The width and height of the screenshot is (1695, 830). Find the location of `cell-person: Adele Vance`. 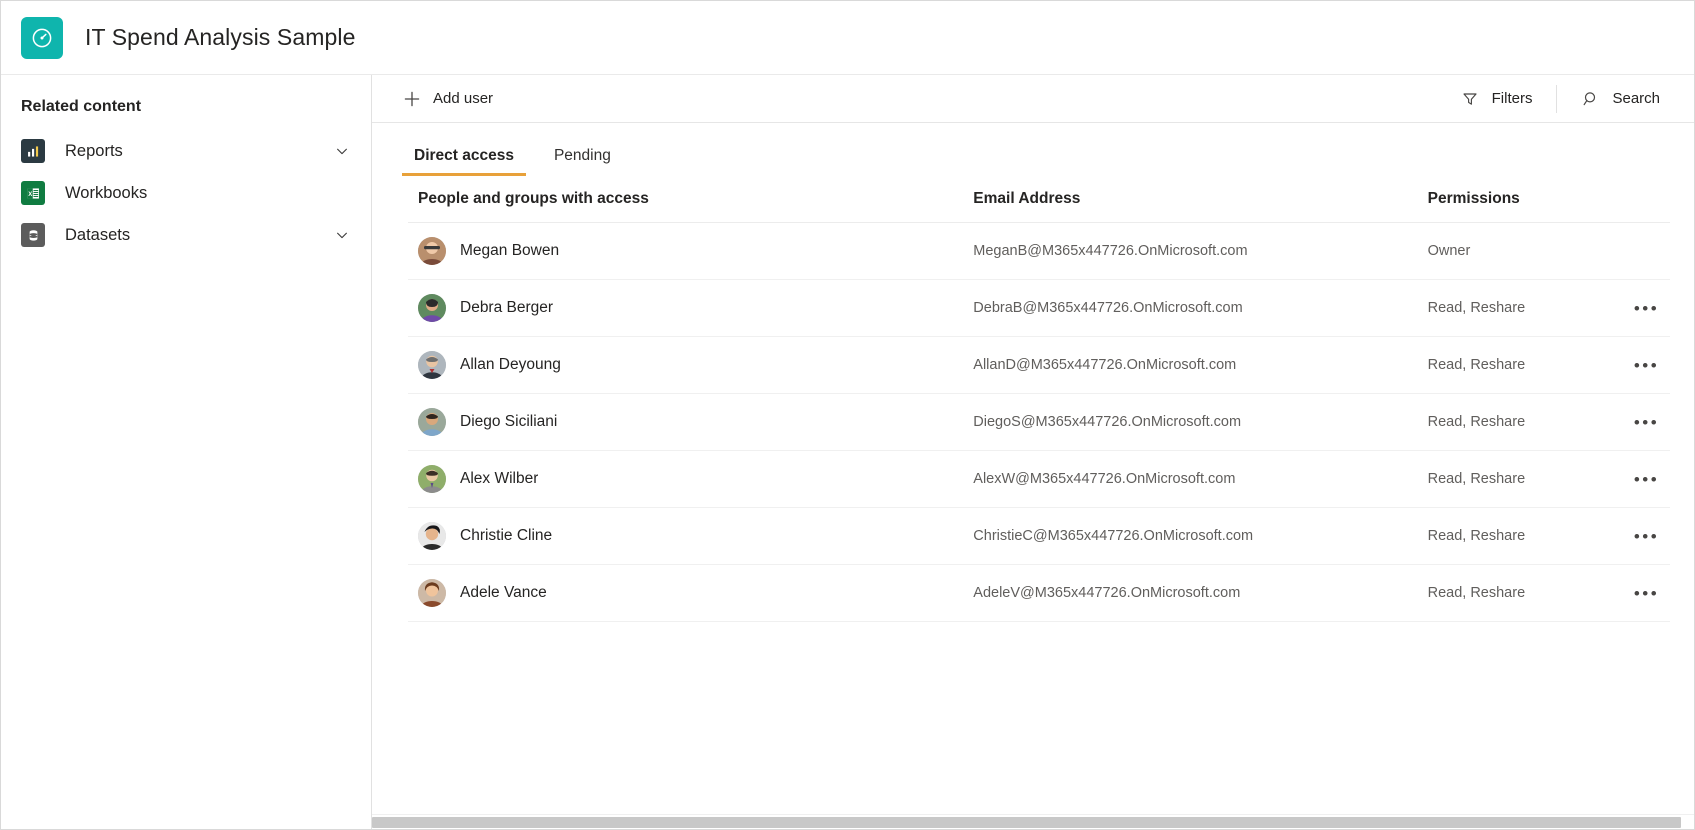

cell-person: Adele Vance is located at coordinates (686, 593).